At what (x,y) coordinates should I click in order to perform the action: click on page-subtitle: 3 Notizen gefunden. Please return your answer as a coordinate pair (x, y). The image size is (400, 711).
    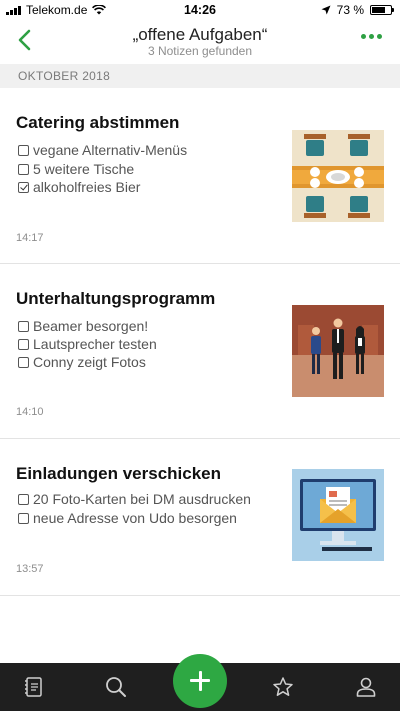
    Looking at the image, I should click on (200, 51).